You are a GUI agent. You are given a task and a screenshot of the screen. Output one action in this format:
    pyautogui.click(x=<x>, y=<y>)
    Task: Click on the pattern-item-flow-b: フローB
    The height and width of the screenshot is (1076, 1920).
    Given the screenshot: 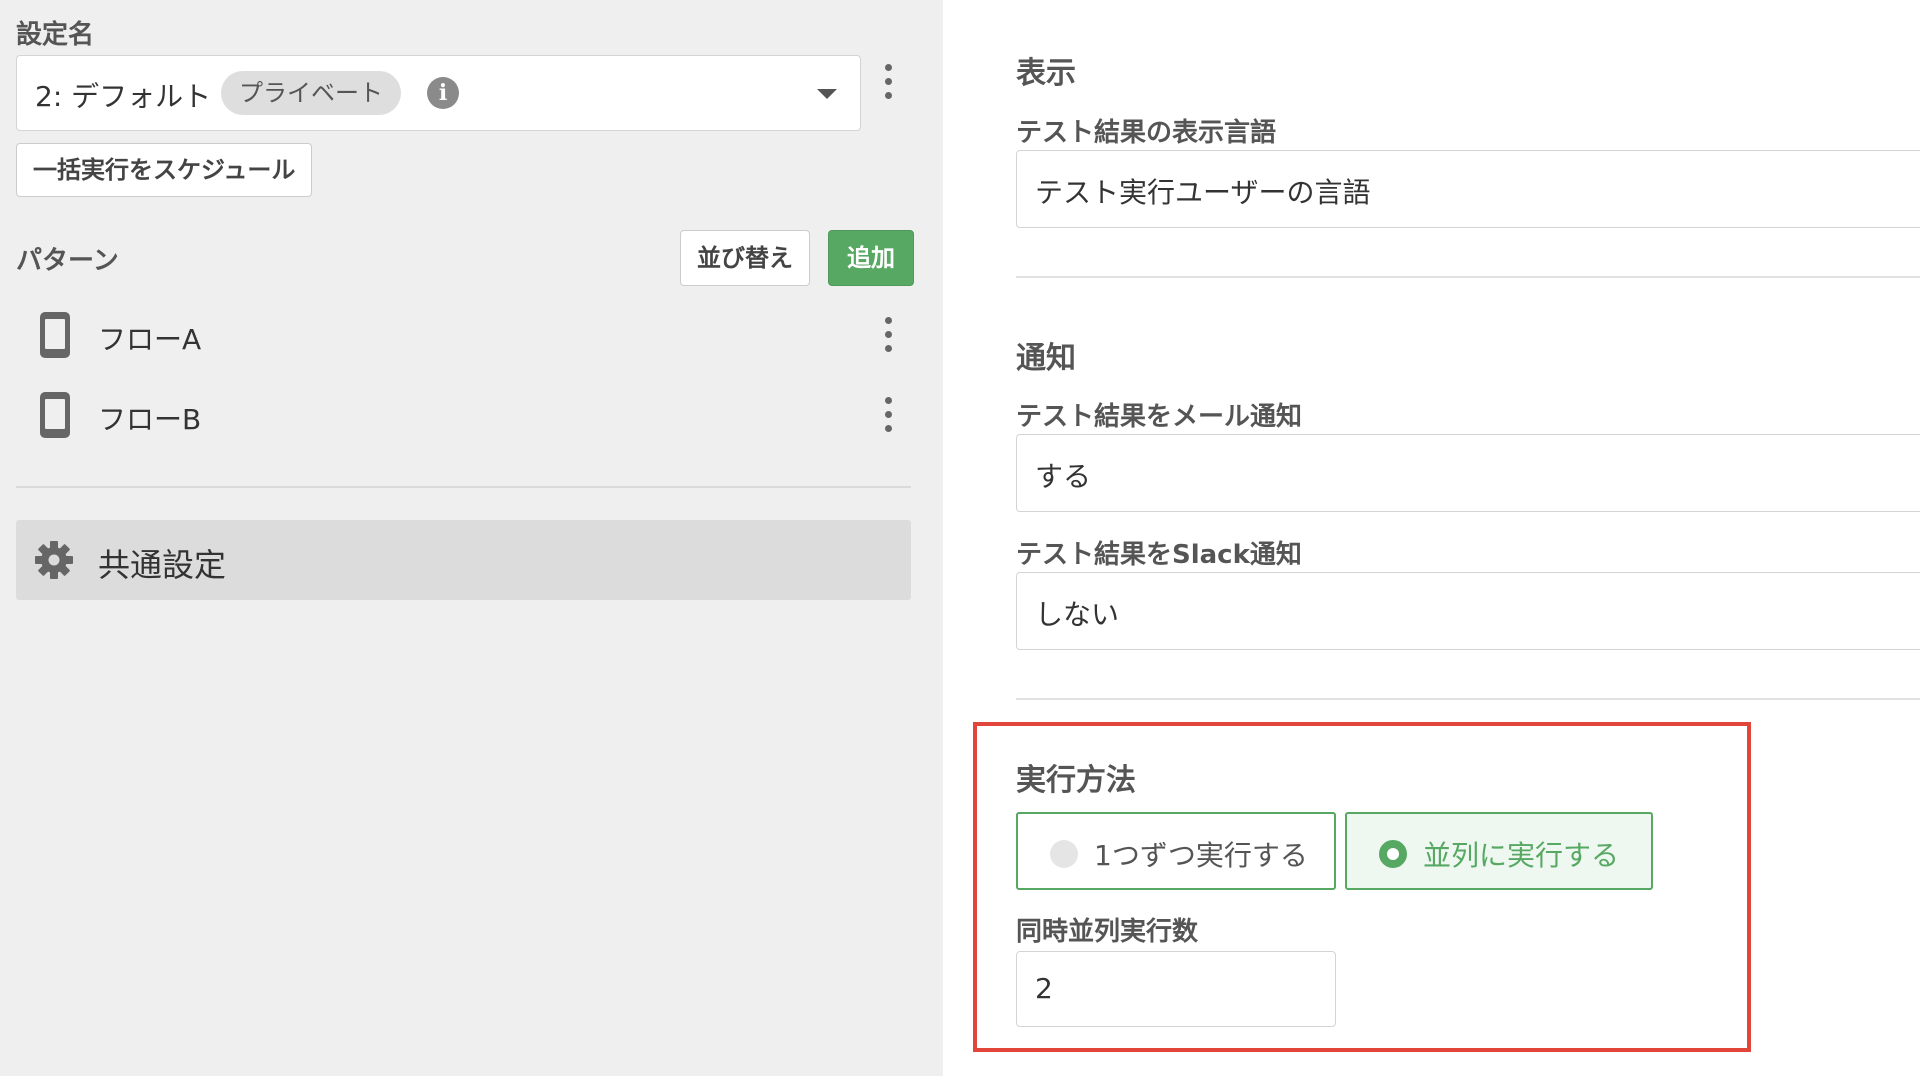 What is the action you would take?
    pyautogui.click(x=463, y=415)
    